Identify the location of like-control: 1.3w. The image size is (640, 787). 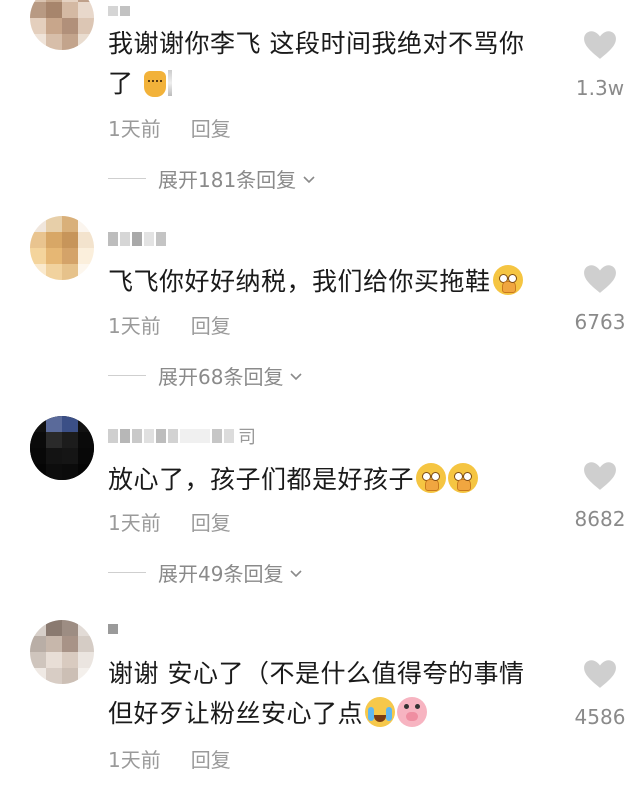
(600, 65).